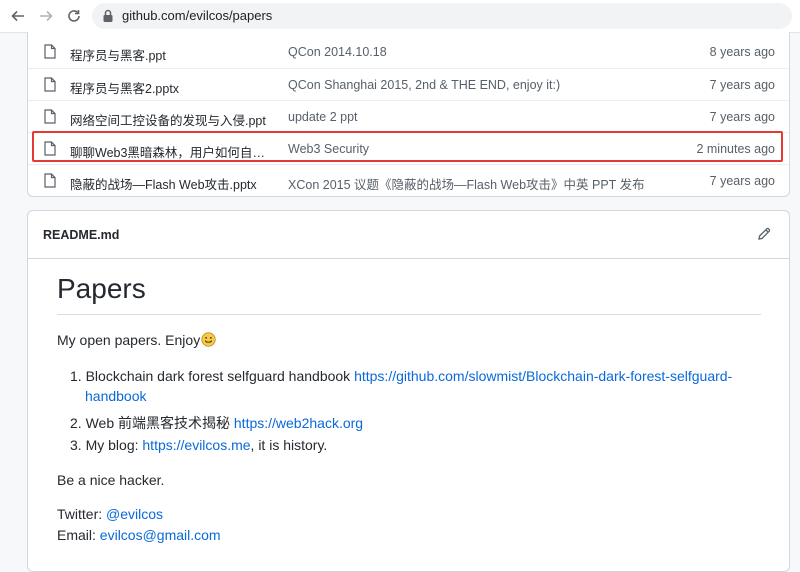 This screenshot has height=572, width=800. Describe the element at coordinates (111, 480) in the screenshot. I see `closing-paragraph: Be a nice hacker.` at that location.